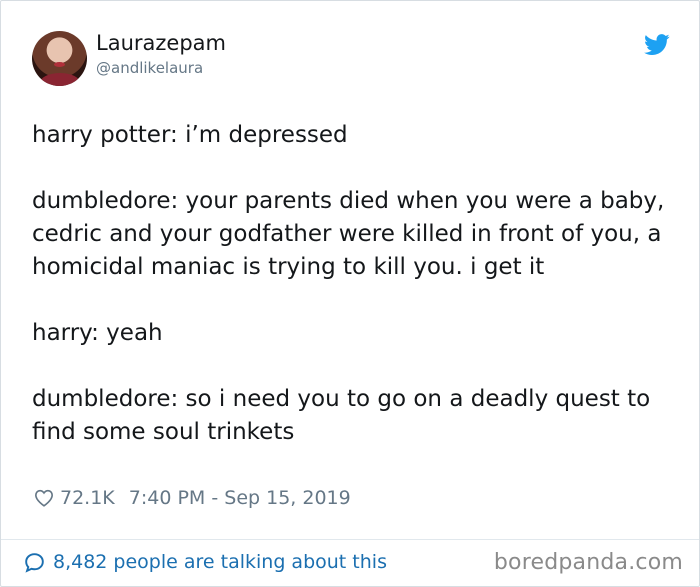  What do you see at coordinates (190, 135) in the screenshot?
I see `tweet-paragraph: harry potter: i’m depressed` at bounding box center [190, 135].